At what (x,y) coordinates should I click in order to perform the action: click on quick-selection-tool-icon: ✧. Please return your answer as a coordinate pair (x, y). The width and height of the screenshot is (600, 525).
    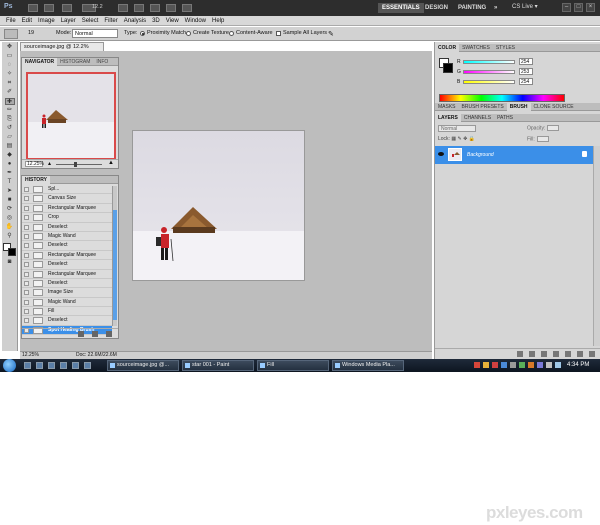
    Looking at the image, I should click on (10, 74).